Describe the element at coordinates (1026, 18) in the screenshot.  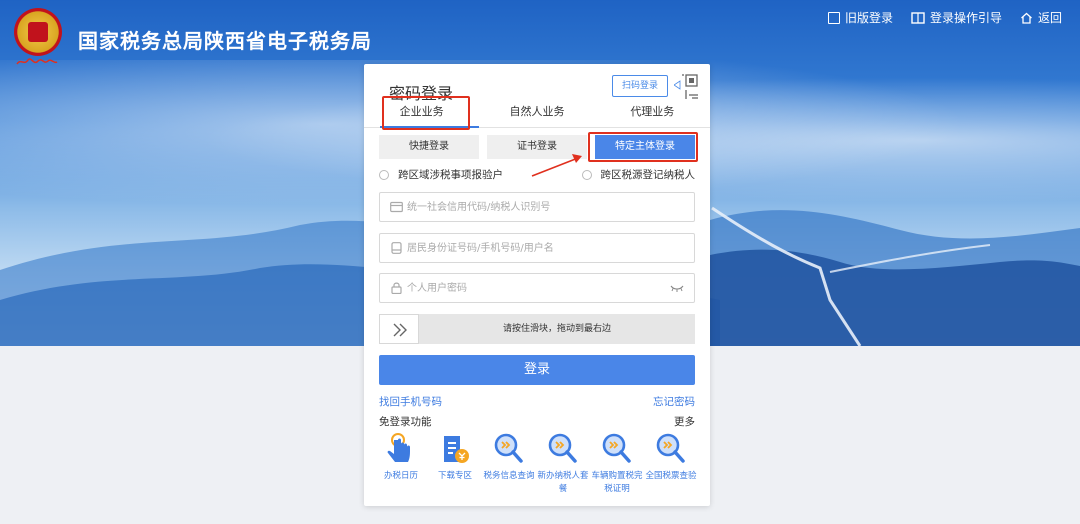
I see `home-icon` at that location.